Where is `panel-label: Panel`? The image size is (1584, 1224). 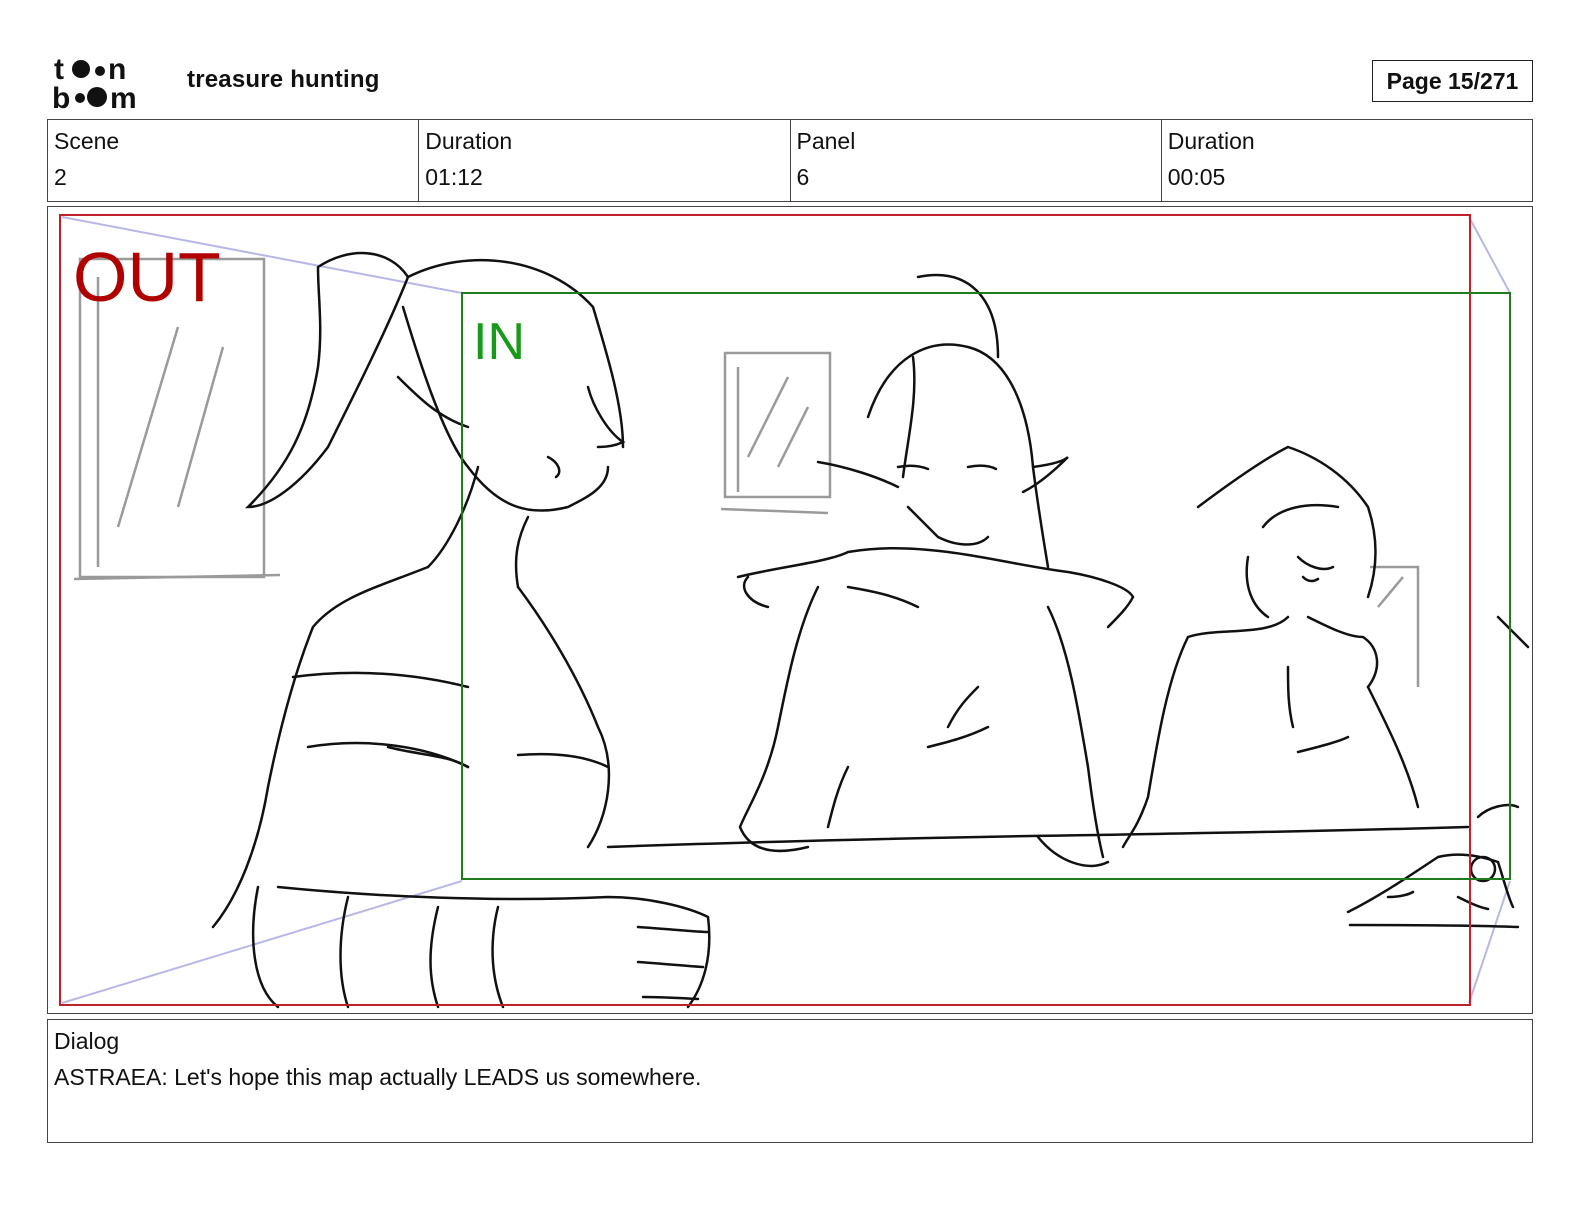
panel-label: Panel is located at coordinates (826, 141).